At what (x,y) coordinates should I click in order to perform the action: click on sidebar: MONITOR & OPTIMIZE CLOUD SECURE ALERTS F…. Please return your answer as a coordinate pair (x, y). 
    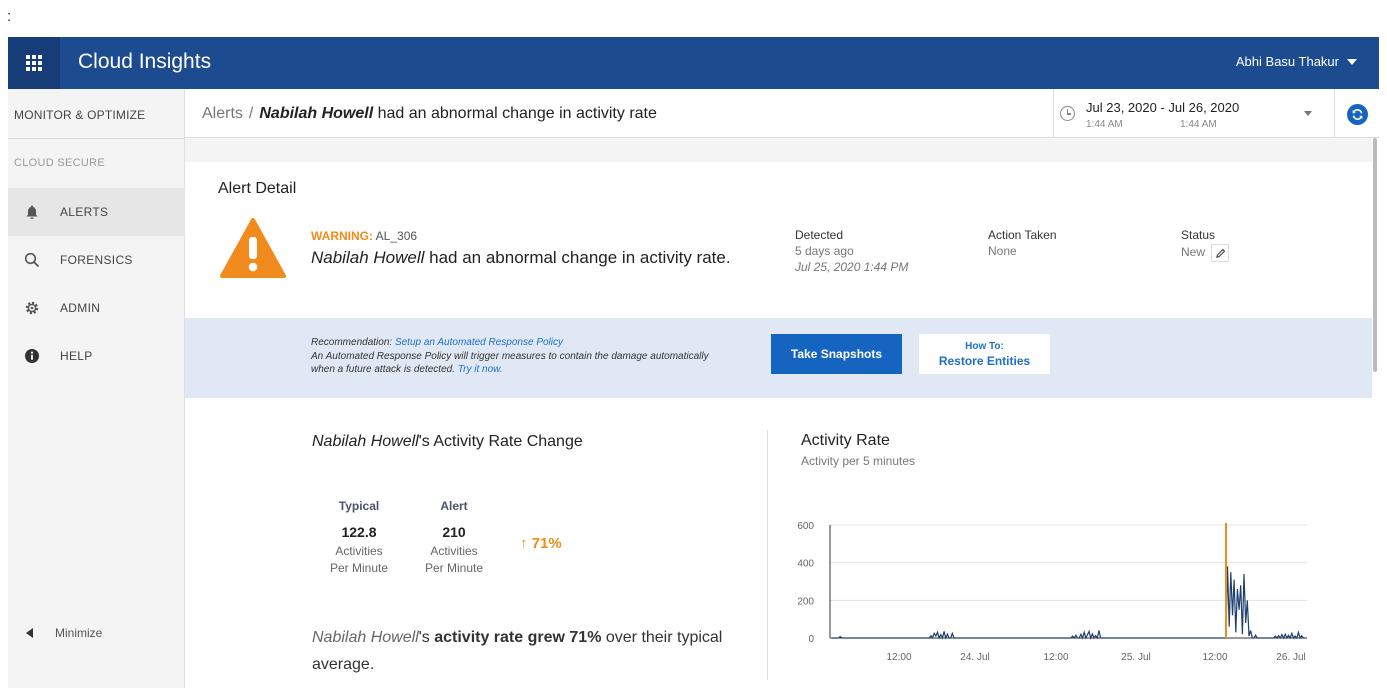
    Looking at the image, I should click on (96, 388).